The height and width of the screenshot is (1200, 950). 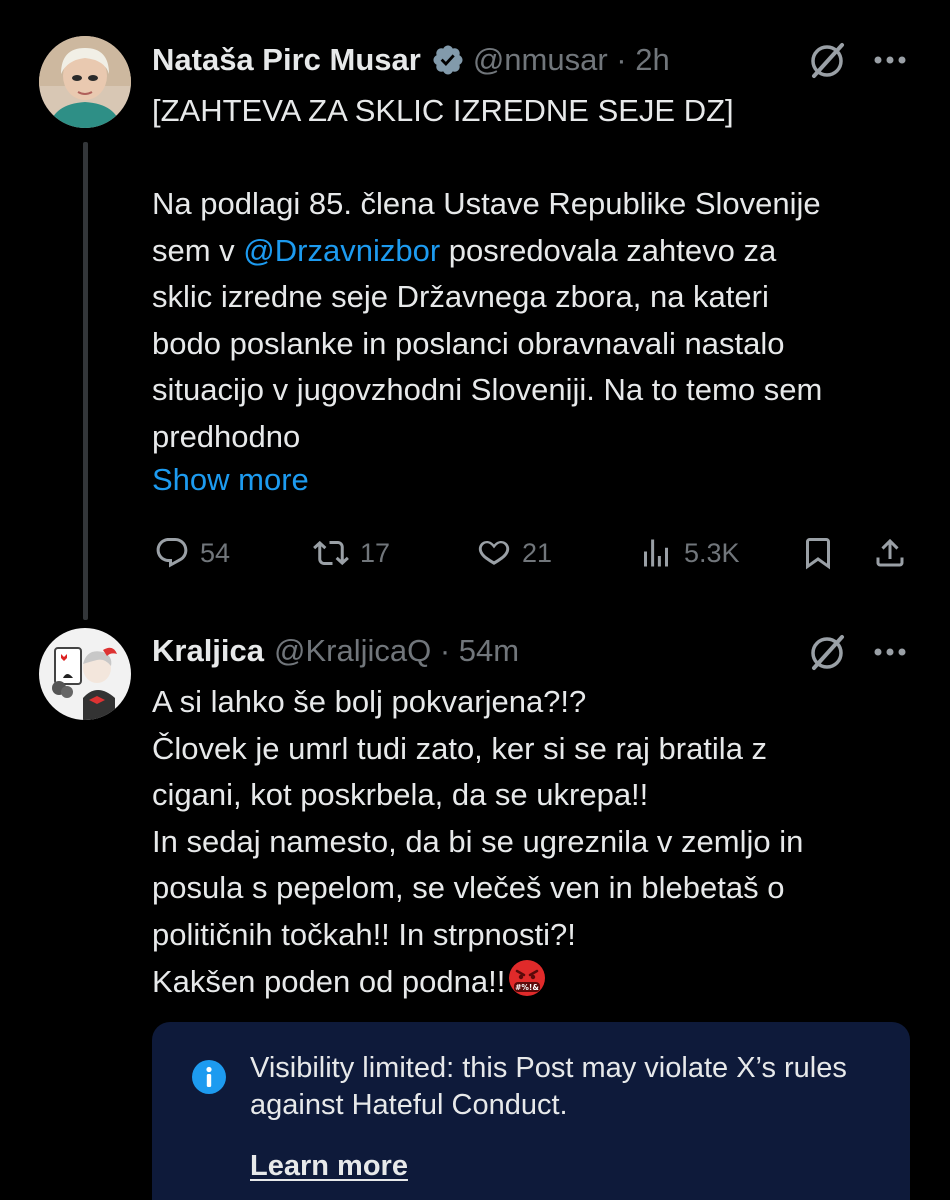 What do you see at coordinates (192, 553) in the screenshot?
I see `reply-button: 54` at bounding box center [192, 553].